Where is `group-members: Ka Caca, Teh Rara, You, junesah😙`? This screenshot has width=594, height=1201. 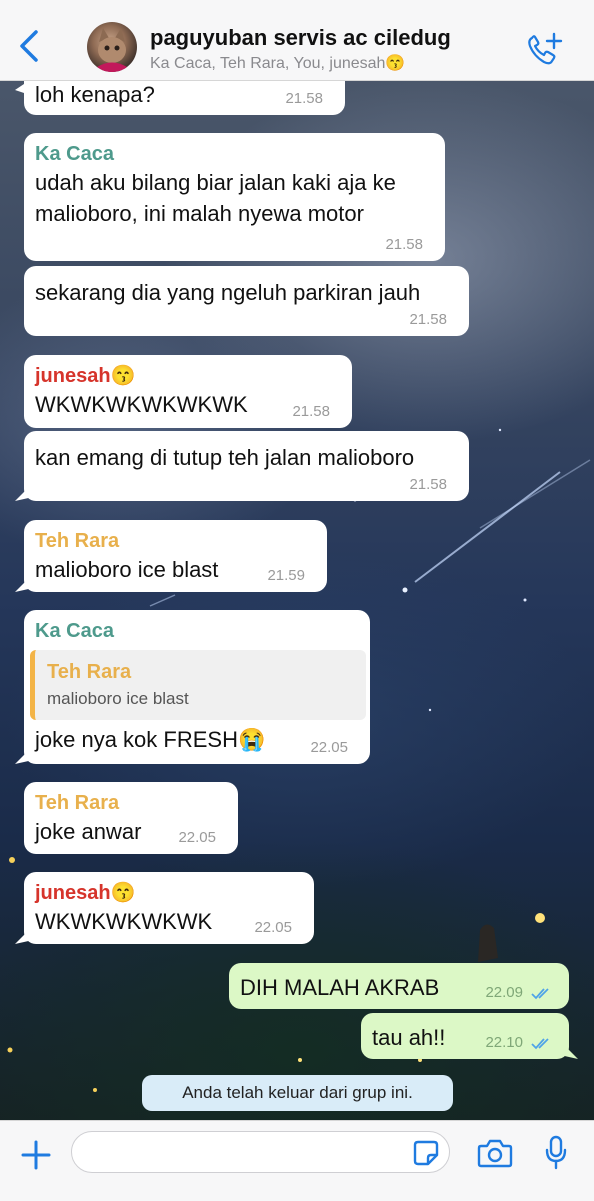 group-members: Ka Caca, Teh Rara, You, junesah😙 is located at coordinates (277, 63).